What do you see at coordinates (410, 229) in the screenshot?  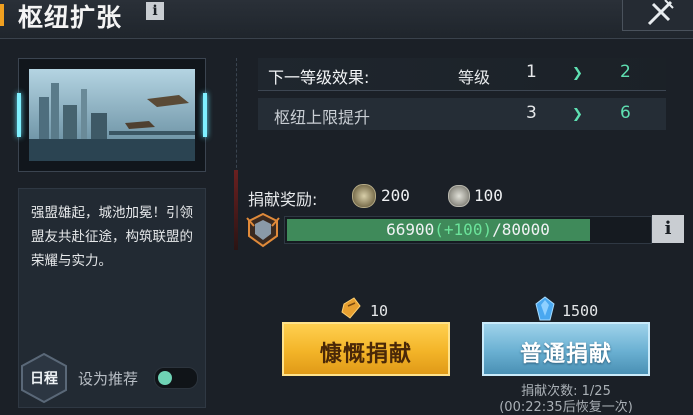 I see `progress-current: 66900` at bounding box center [410, 229].